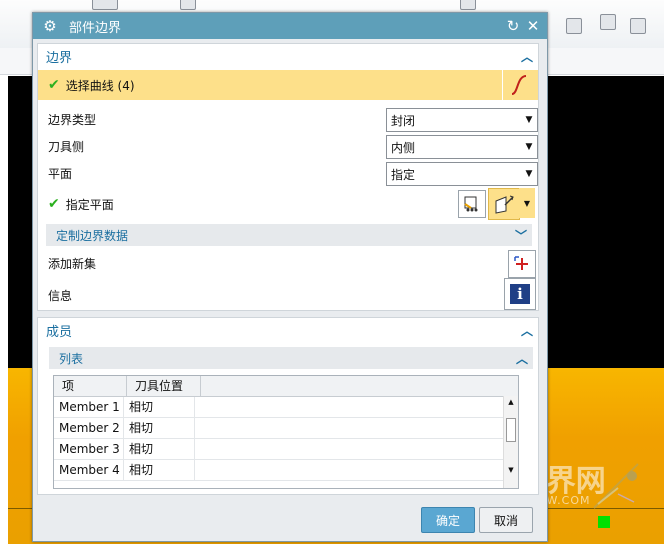 The image size is (664, 544). I want to click on tool-side-label: 刀具侧, so click(66, 146).